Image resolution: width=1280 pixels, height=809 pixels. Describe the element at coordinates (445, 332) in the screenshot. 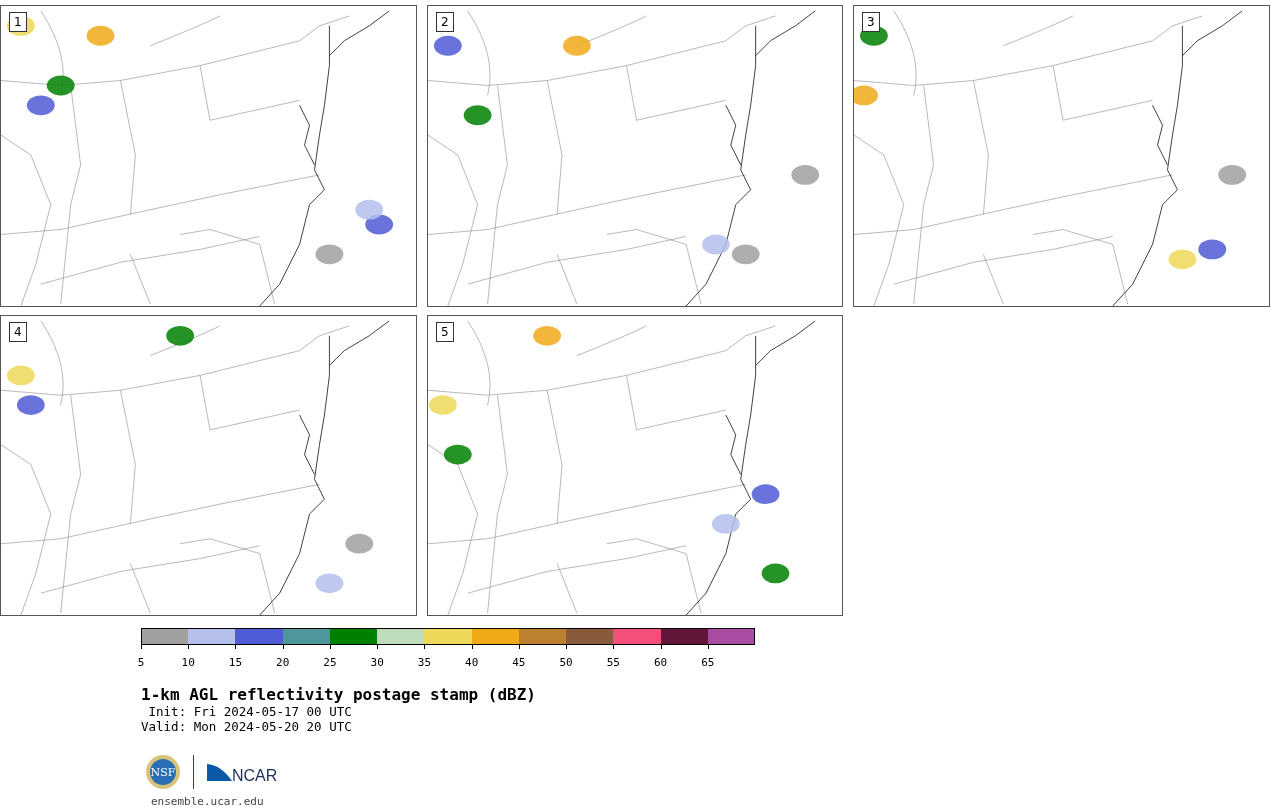

I see `panel-number: 5` at that location.